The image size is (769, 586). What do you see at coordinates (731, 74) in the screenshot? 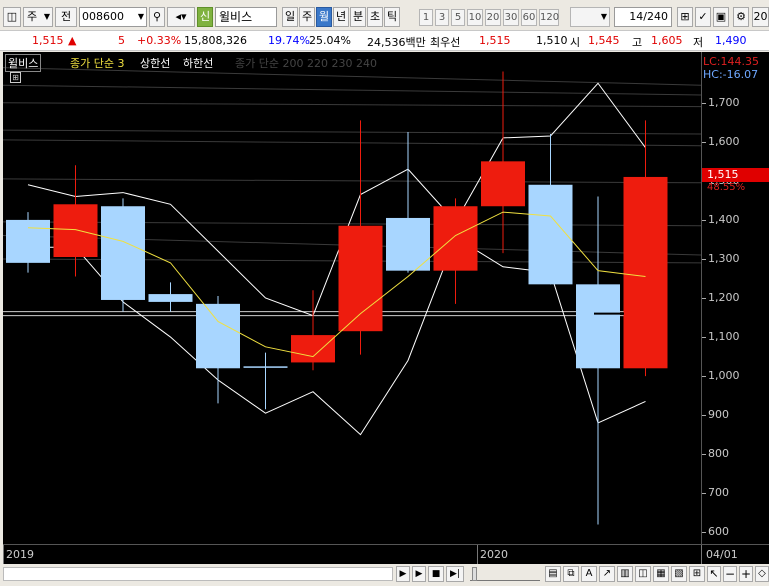
I see `hc-indicator: HC:-16.07` at bounding box center [731, 74].